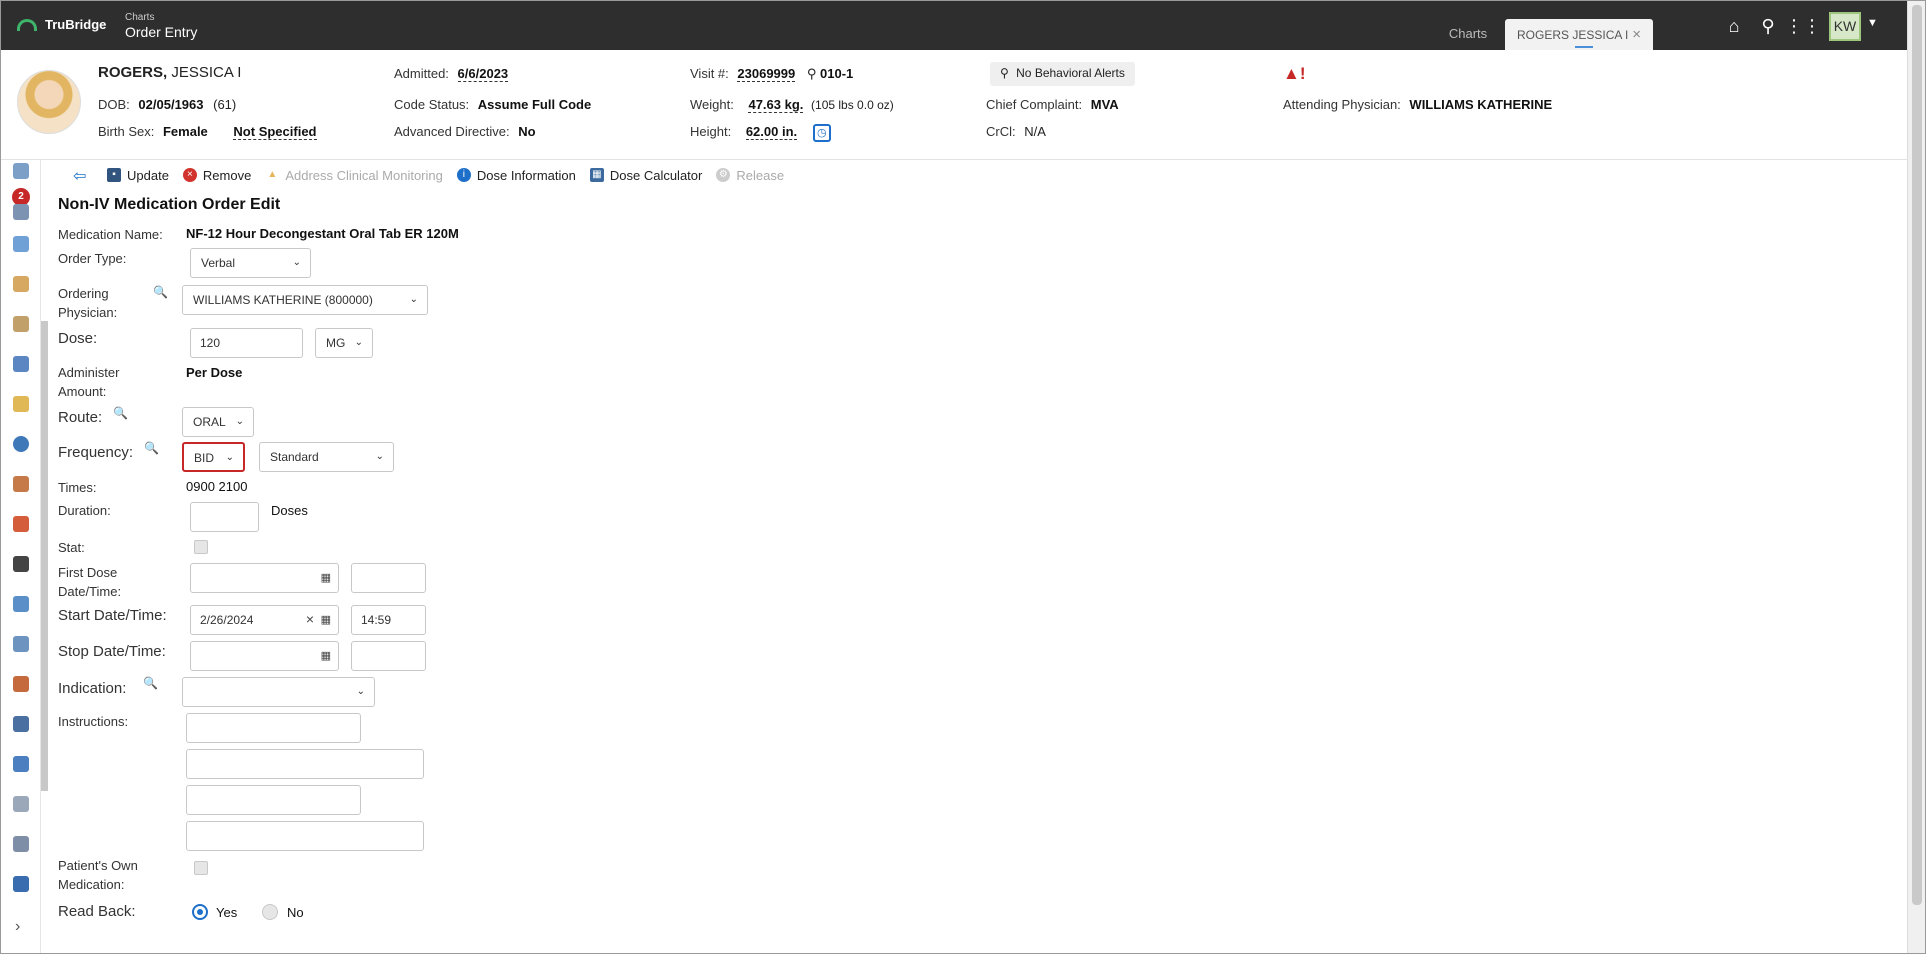 The image size is (1926, 954). What do you see at coordinates (200, 912) in the screenshot?
I see `read-back-yes-radio` at bounding box center [200, 912].